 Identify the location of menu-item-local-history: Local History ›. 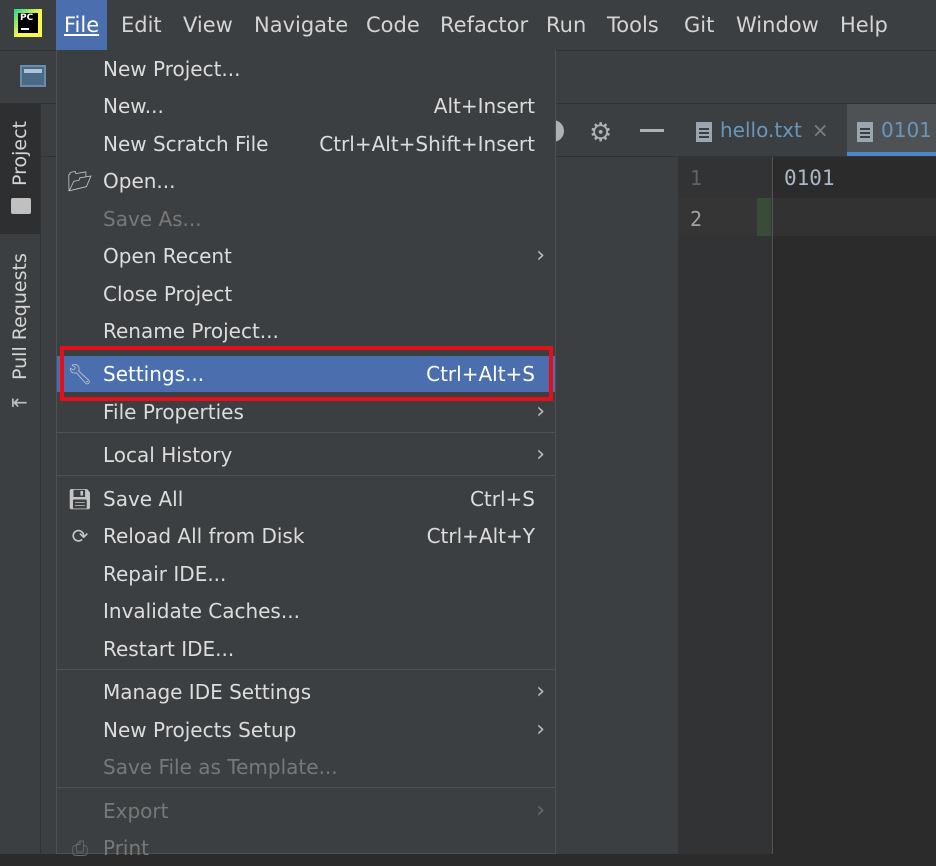
(306, 455).